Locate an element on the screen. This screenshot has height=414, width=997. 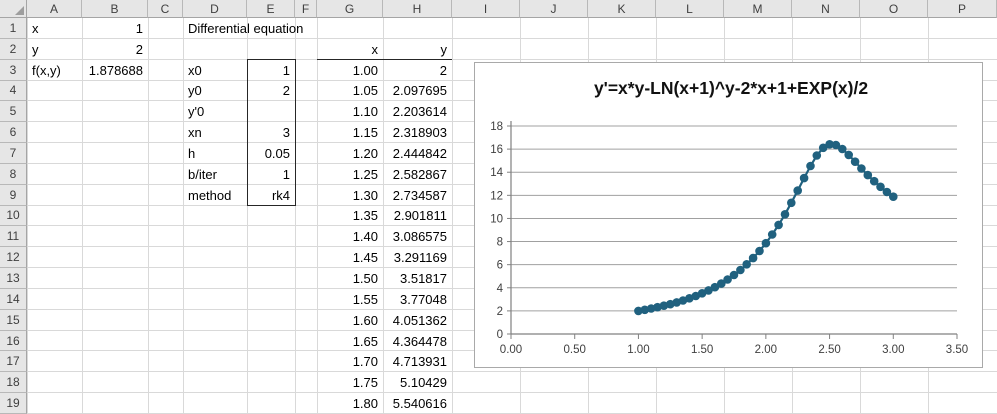
cell-D1: Differential equation is located at coordinates (245, 28).